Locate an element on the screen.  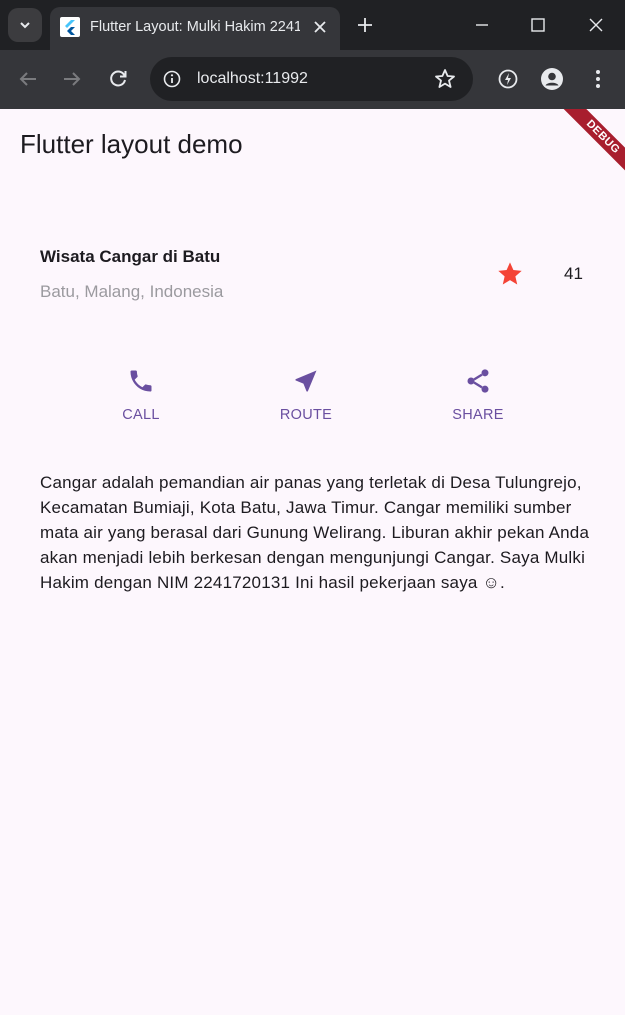
tab-title: Flutter Layout: Mulki Hakim 2241720131 is located at coordinates (195, 27).